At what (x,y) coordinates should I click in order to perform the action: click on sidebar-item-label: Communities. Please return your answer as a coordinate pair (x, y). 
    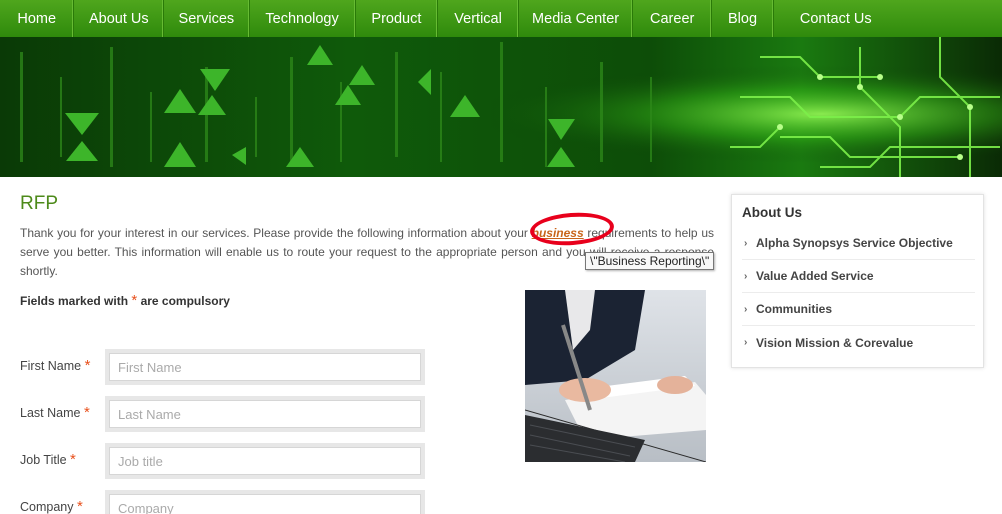
    Looking at the image, I should click on (794, 309).